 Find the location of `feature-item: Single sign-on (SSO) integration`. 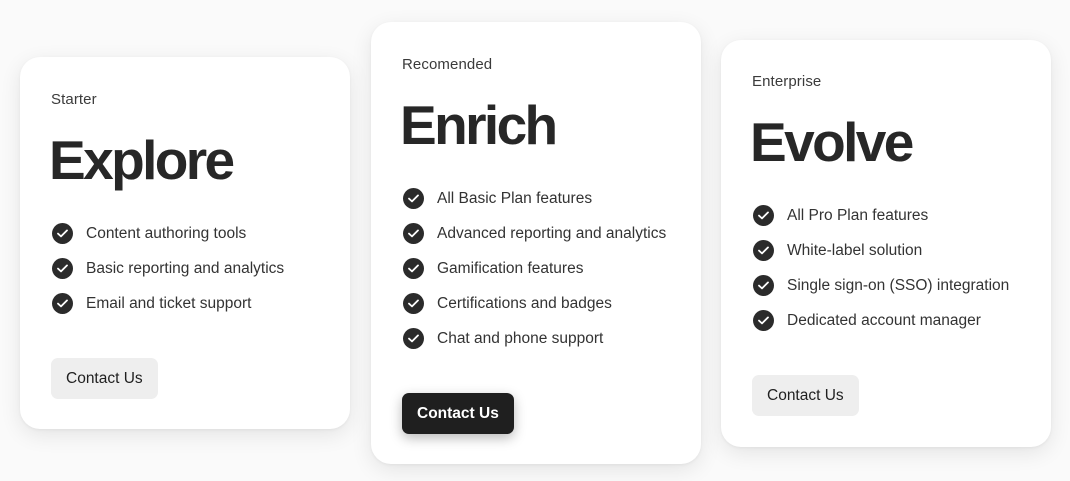

feature-item: Single sign-on (SSO) integration is located at coordinates (881, 285).